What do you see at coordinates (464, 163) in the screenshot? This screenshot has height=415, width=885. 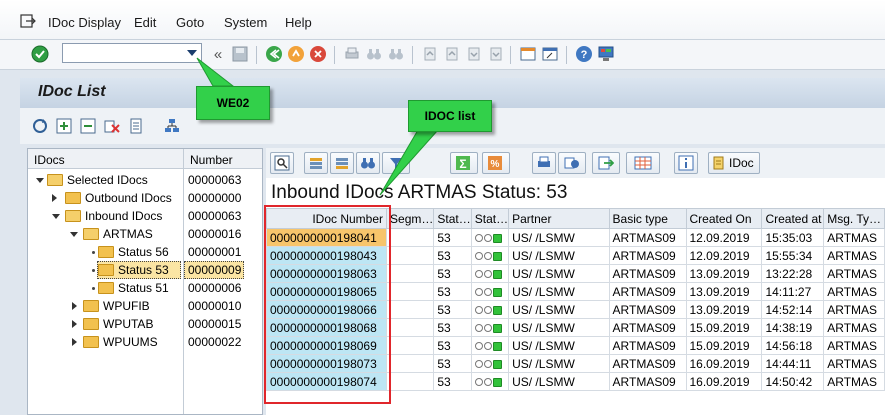 I see `total-button: Σ` at bounding box center [464, 163].